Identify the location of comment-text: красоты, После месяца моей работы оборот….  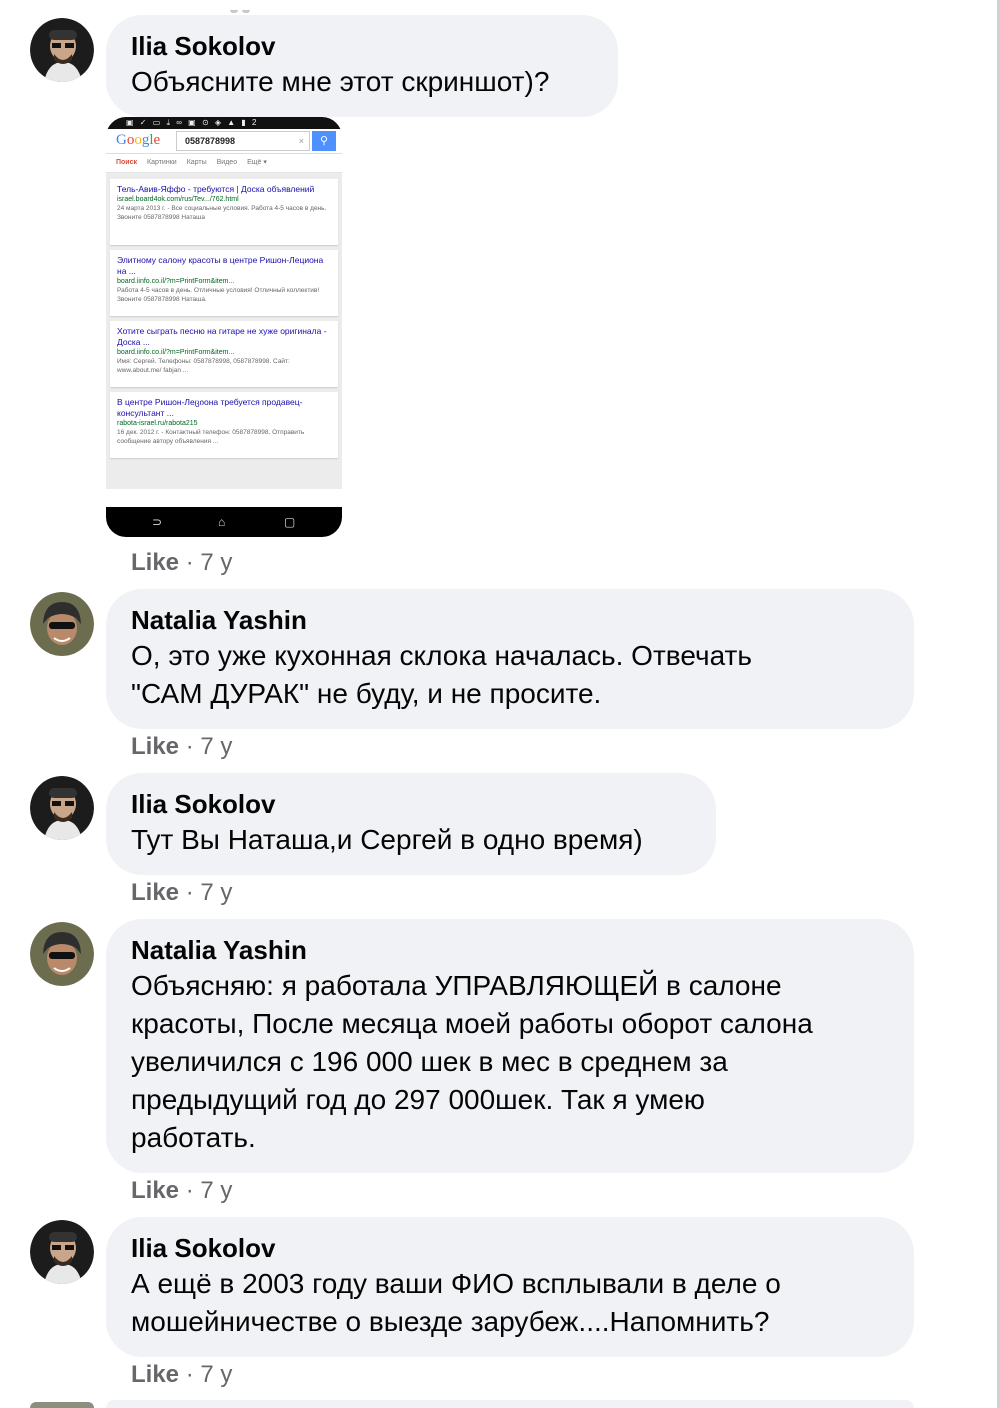
(472, 1023).